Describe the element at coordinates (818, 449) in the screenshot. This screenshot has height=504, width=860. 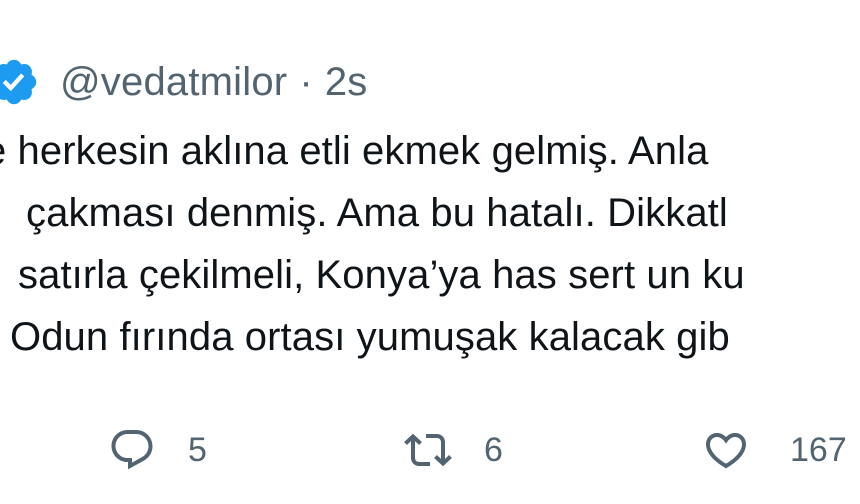
I see `like-count: 167` at that location.